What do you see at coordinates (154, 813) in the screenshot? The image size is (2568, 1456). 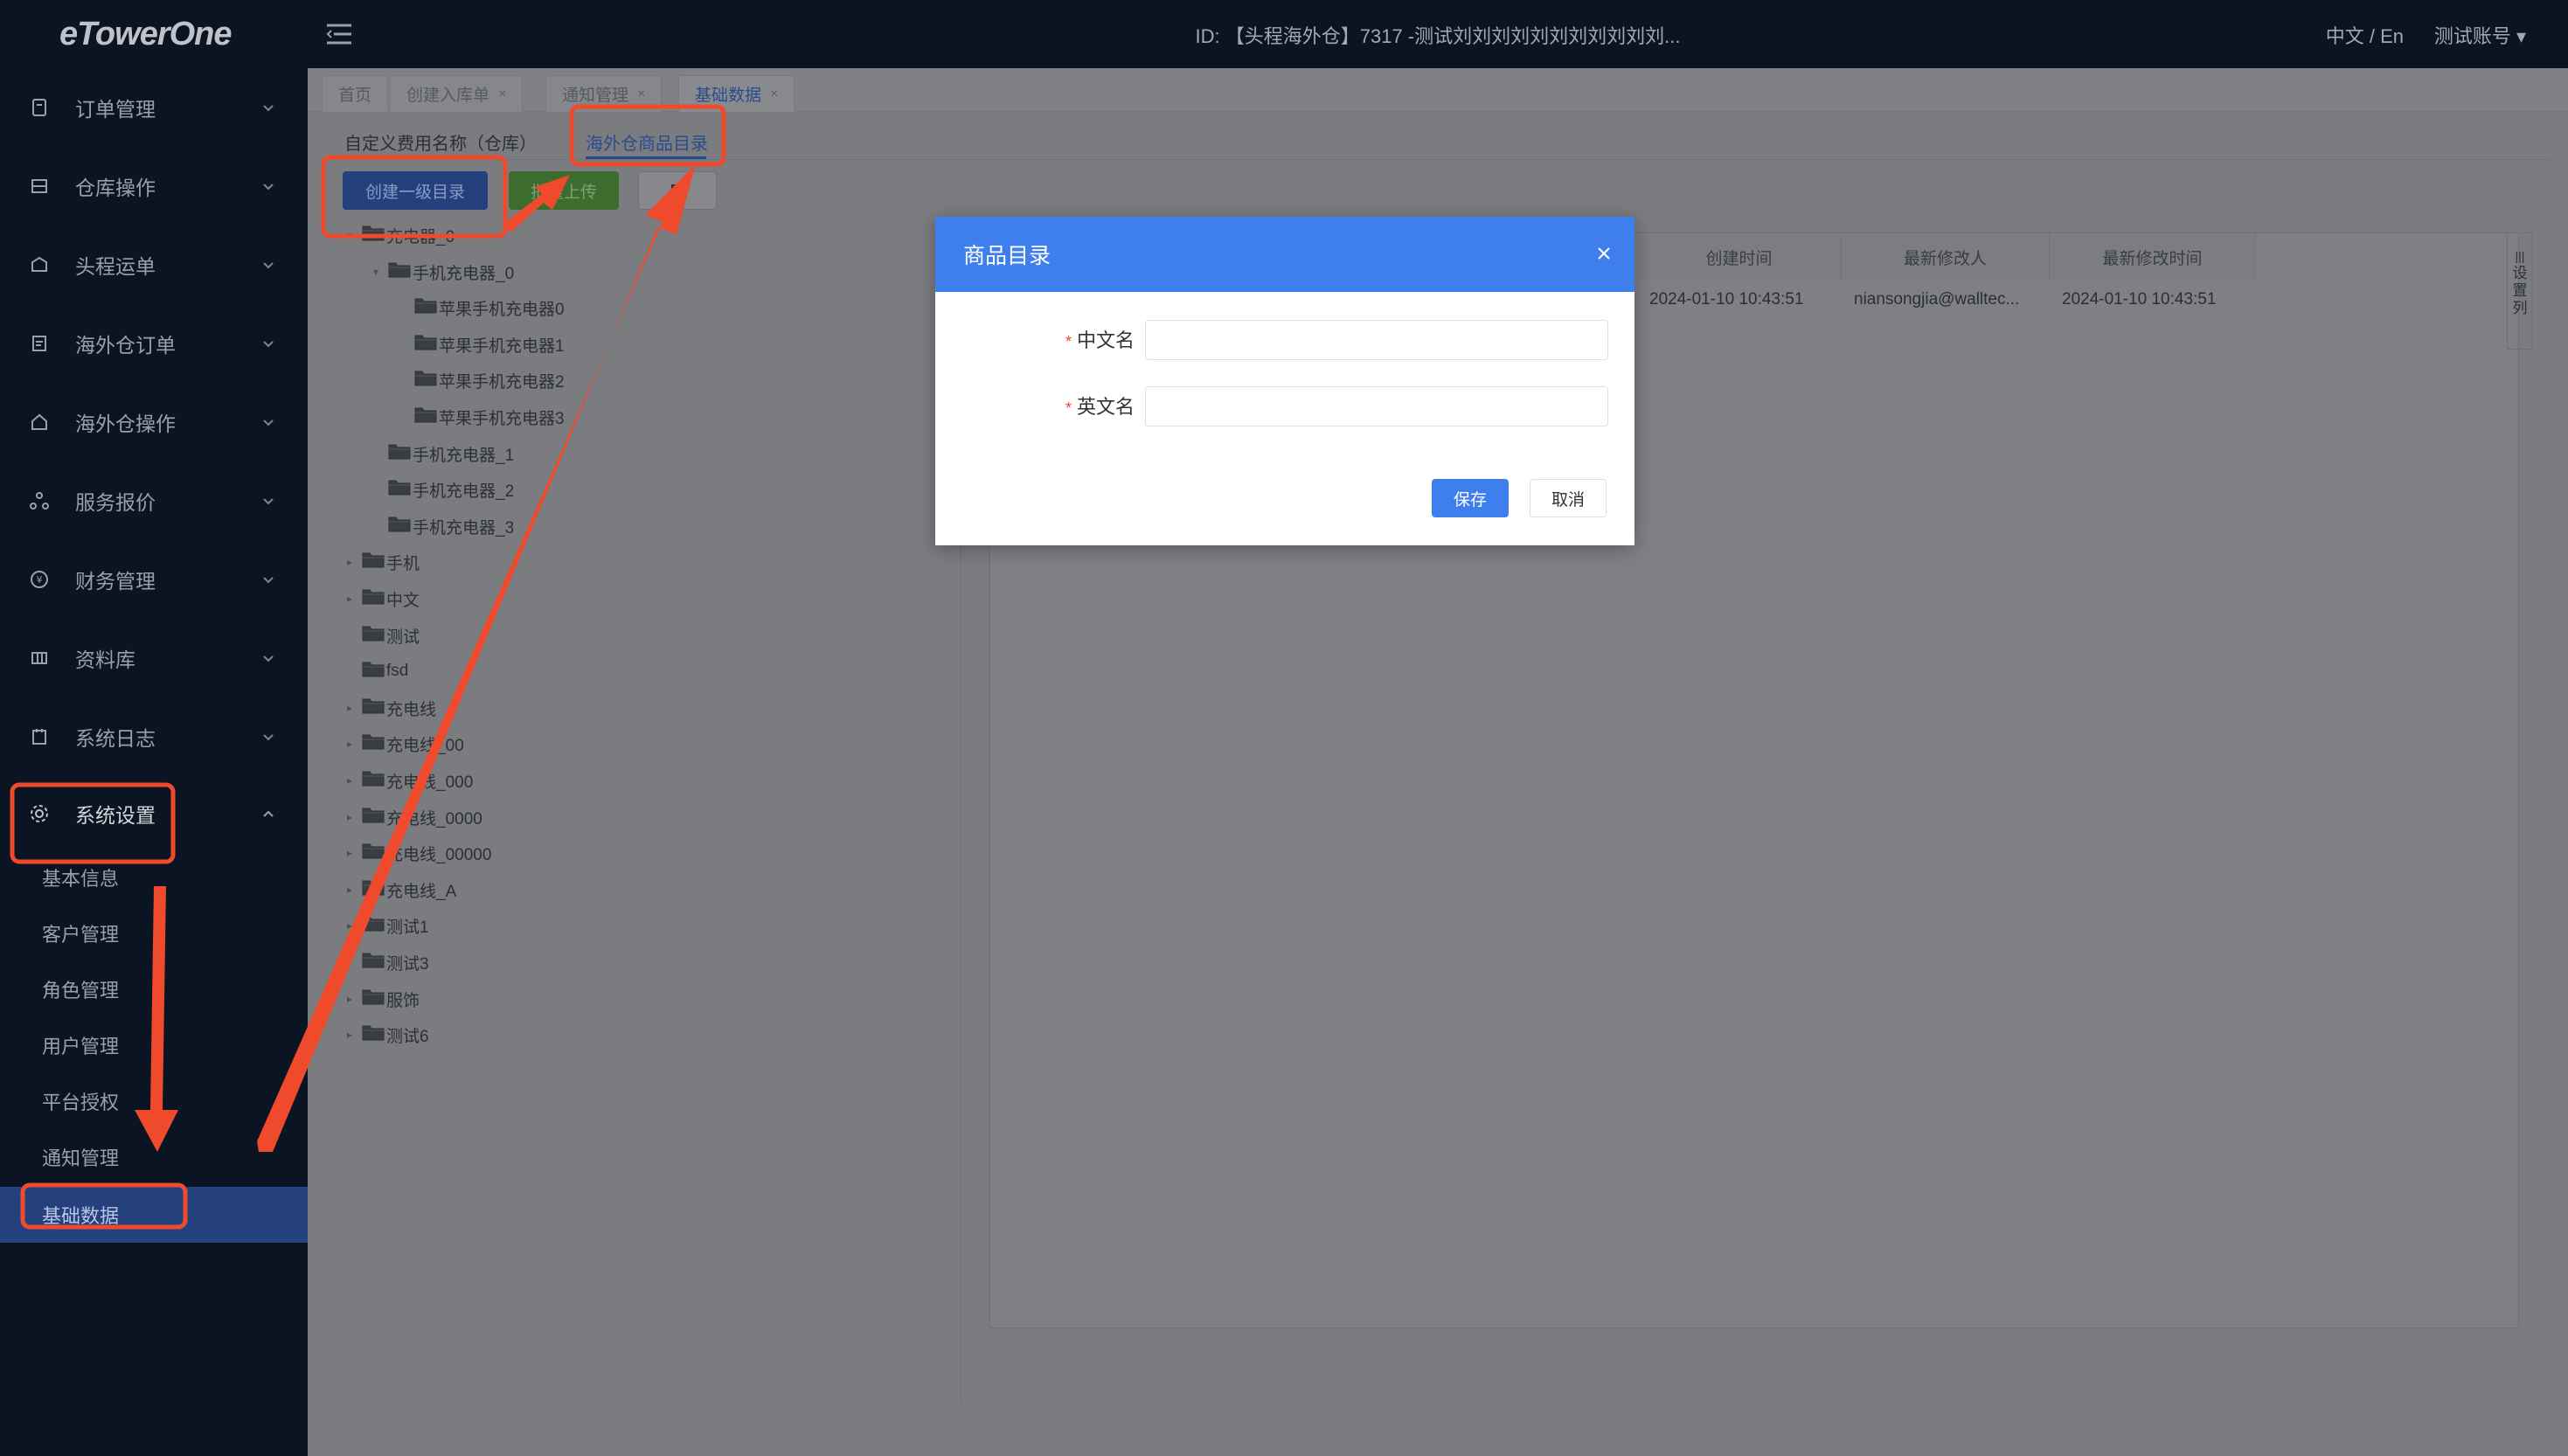 I see `sidebar-item-system-settings: 系统设置` at bounding box center [154, 813].